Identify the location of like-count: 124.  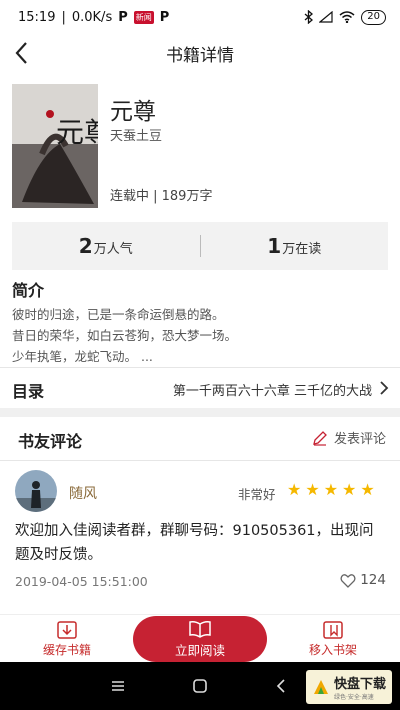
(373, 580).